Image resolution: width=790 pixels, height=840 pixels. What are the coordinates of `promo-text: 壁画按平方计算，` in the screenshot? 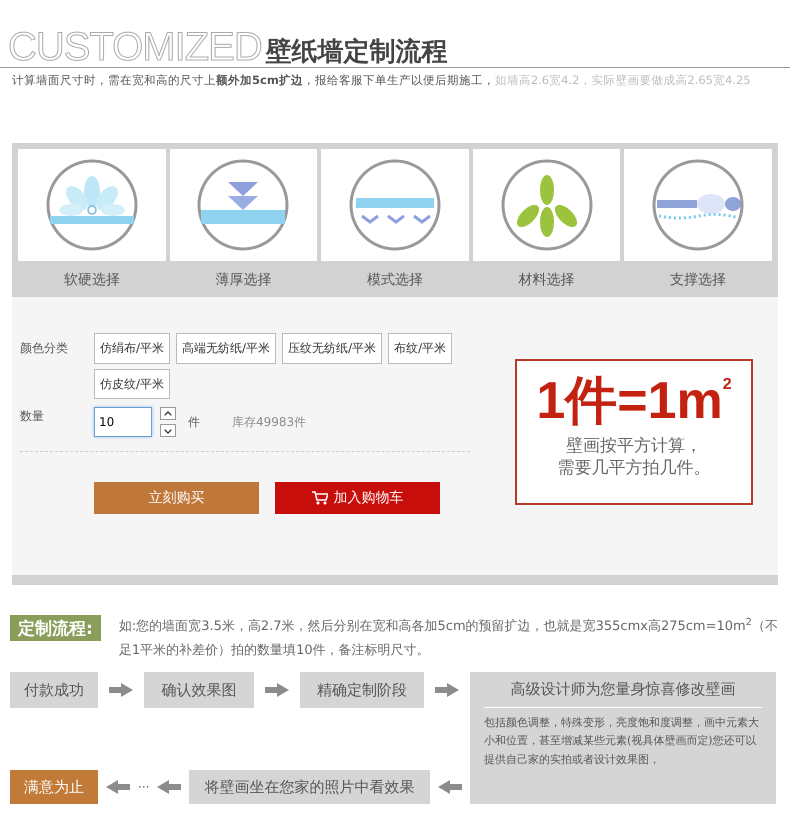 It's located at (634, 446).